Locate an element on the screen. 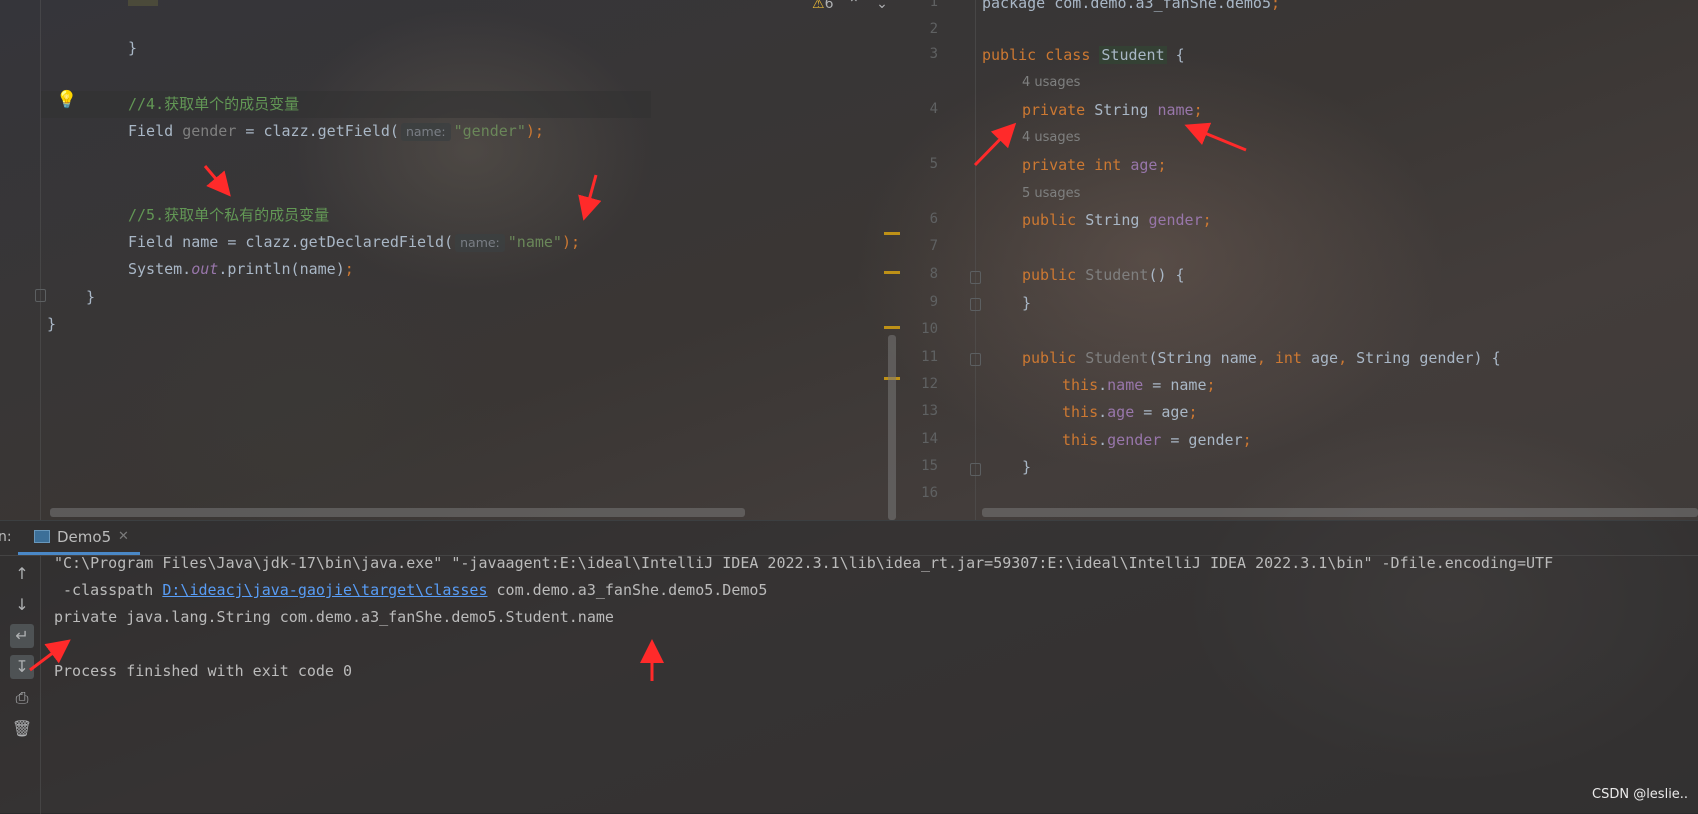  code-line: this.gender = gender; is located at coordinates (1157, 441).